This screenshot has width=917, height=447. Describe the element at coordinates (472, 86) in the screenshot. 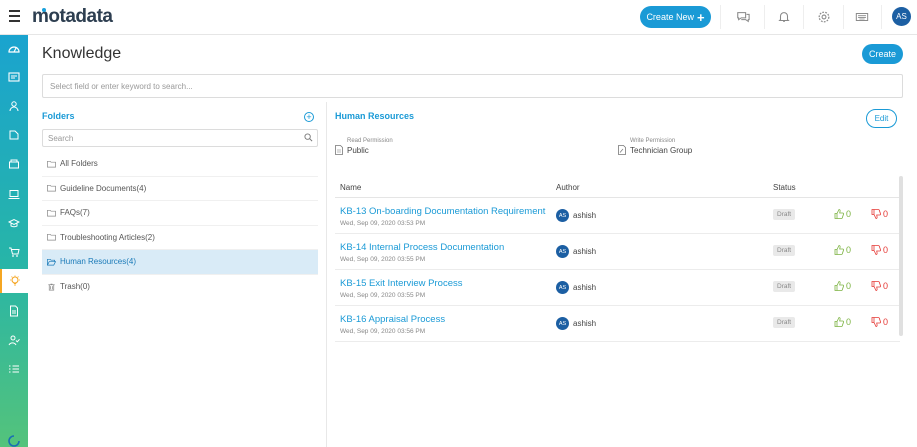

I see `keyword-search-input` at that location.